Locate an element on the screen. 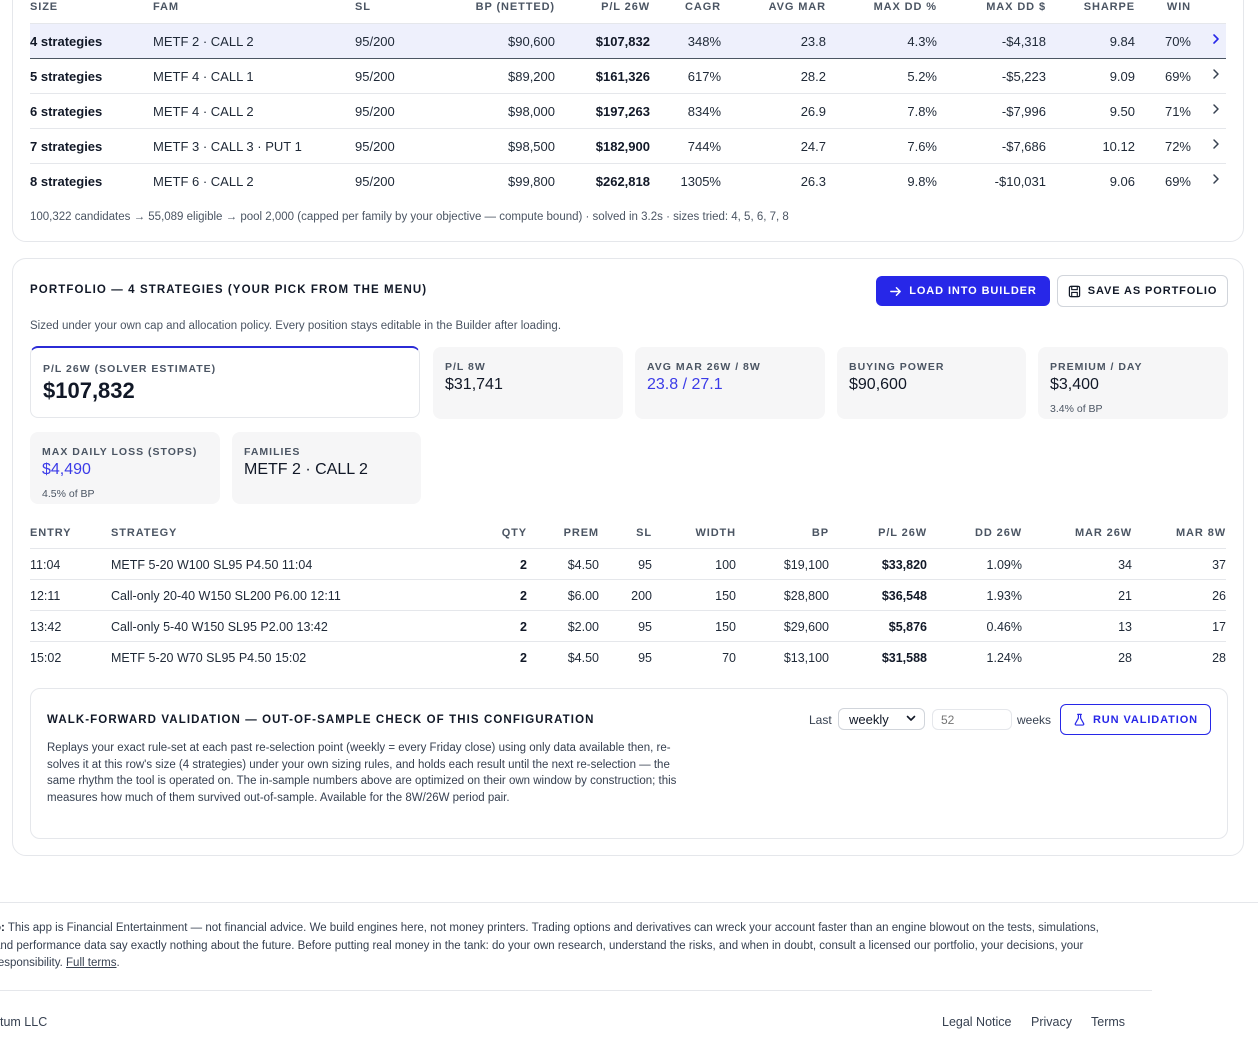 This screenshot has width=1258, height=1055. entry-time: 12:11 is located at coordinates (45, 596).